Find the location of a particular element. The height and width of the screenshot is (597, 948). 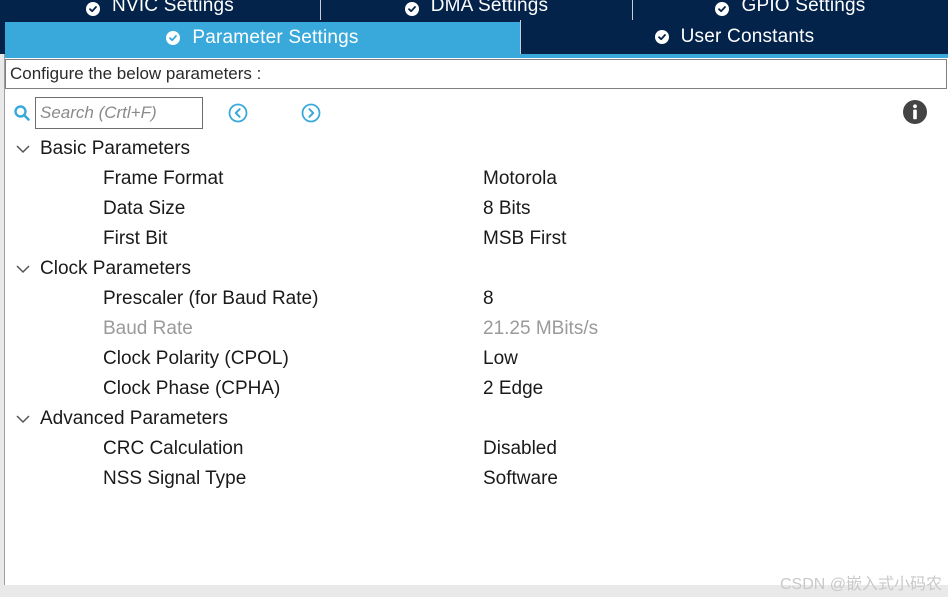

param-value: Motorola is located at coordinates (520, 179).